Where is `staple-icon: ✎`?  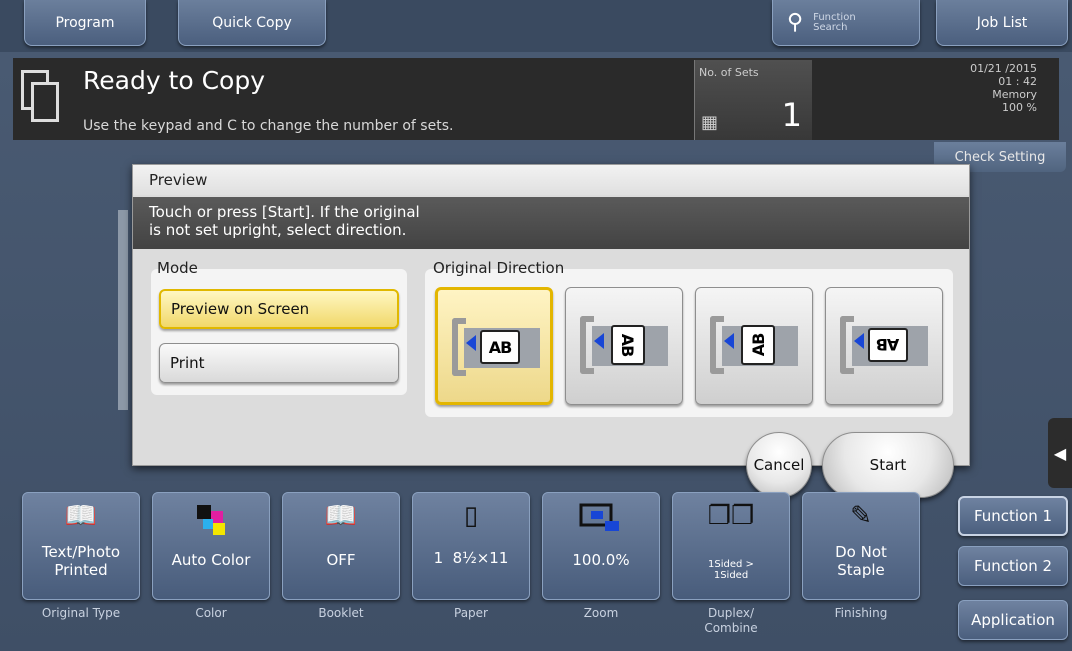
staple-icon: ✎ is located at coordinates (861, 516).